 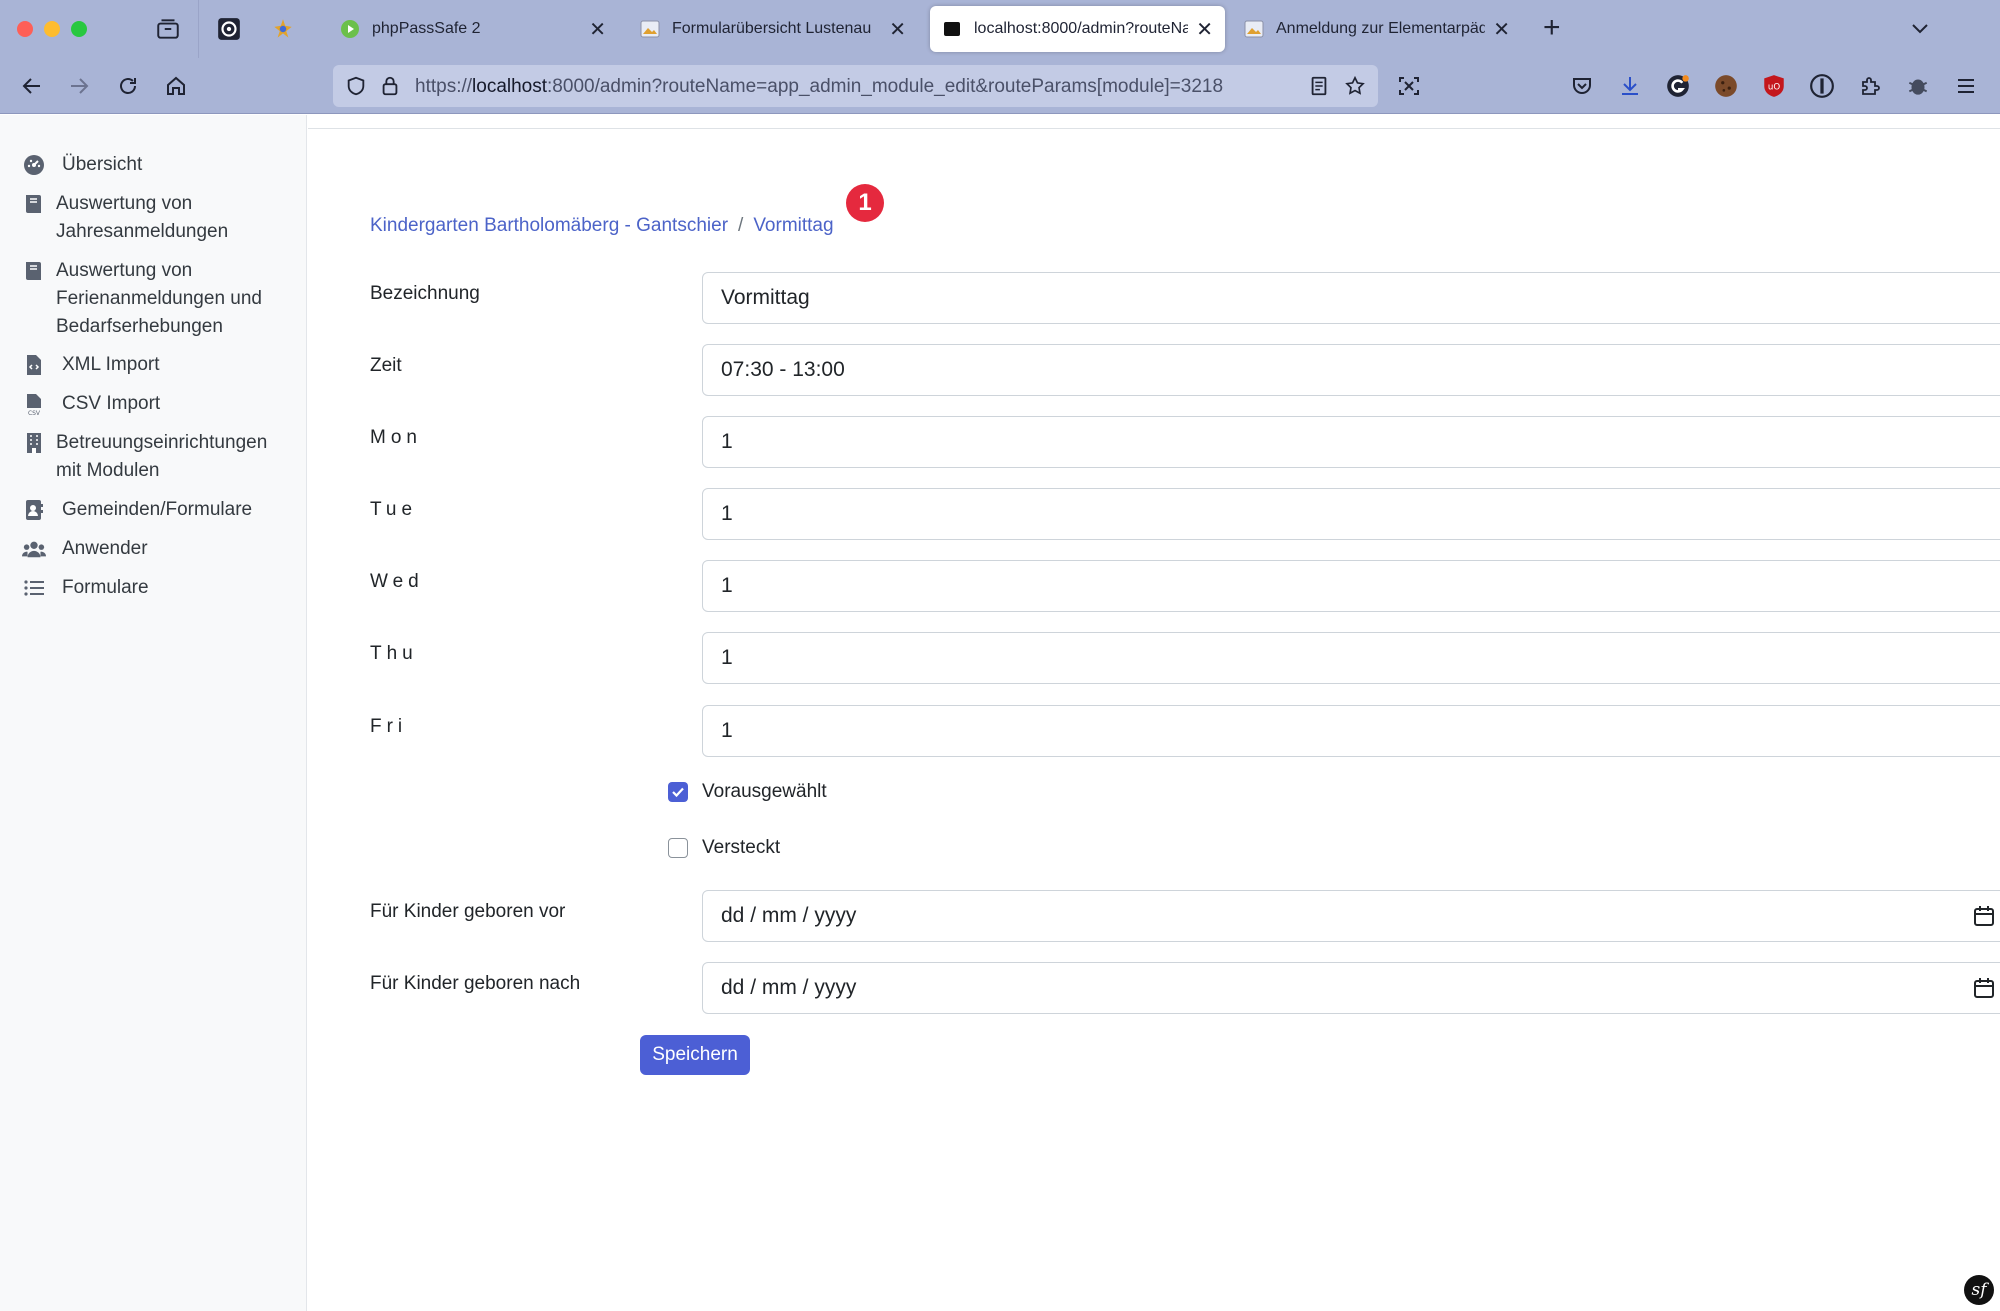 I want to click on versteckt-checkbox-row: Versteckt, so click(x=724, y=848).